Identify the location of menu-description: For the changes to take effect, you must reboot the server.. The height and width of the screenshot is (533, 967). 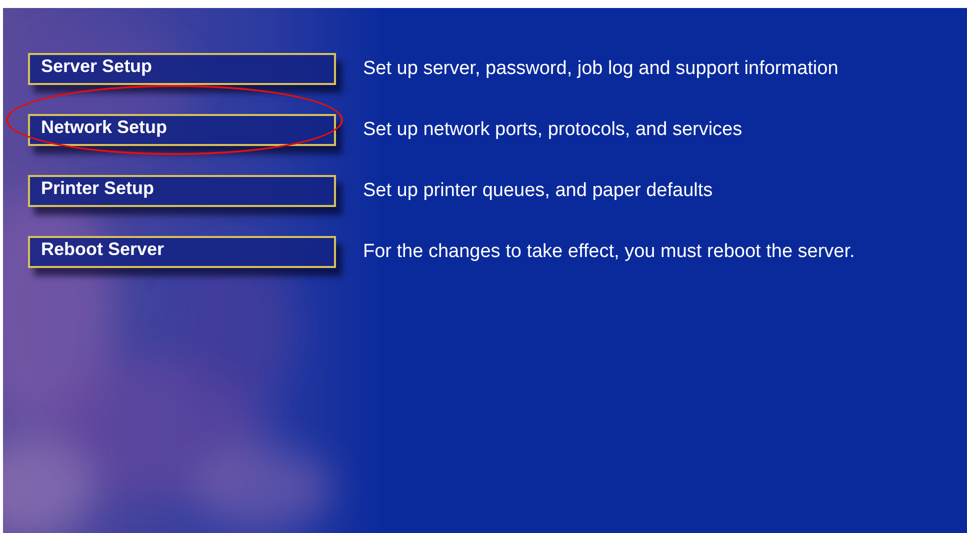
(609, 251).